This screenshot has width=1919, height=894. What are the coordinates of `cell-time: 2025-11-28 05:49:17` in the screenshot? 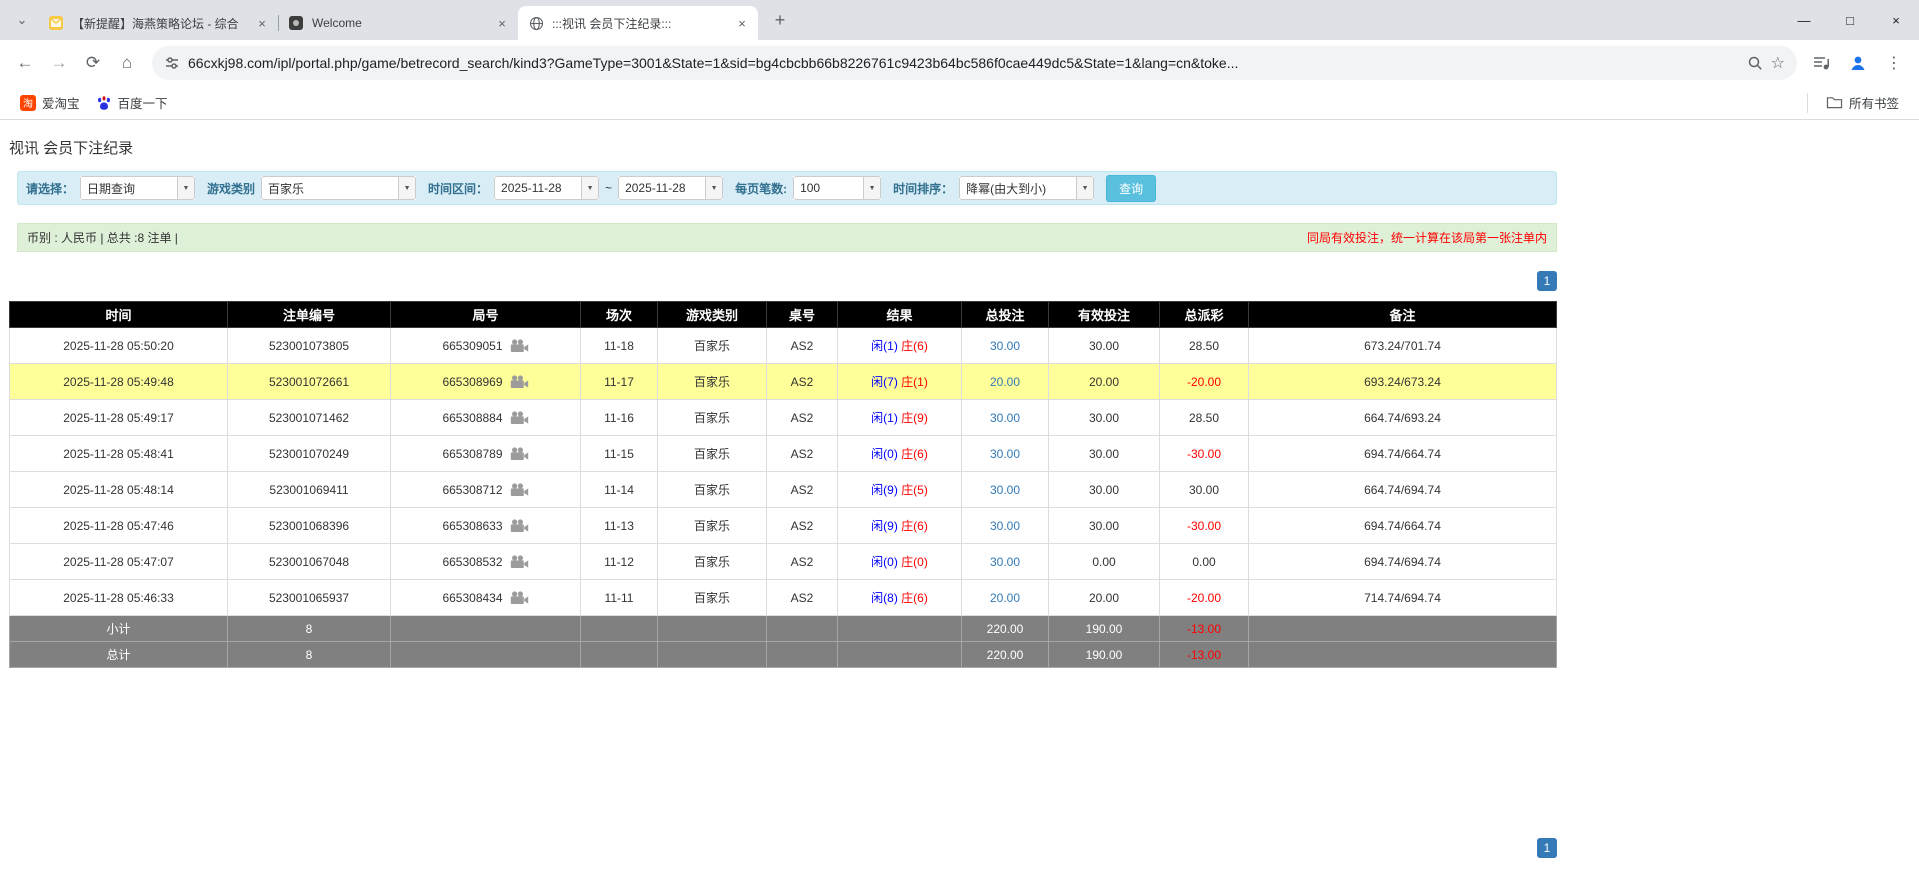 It's located at (118, 417).